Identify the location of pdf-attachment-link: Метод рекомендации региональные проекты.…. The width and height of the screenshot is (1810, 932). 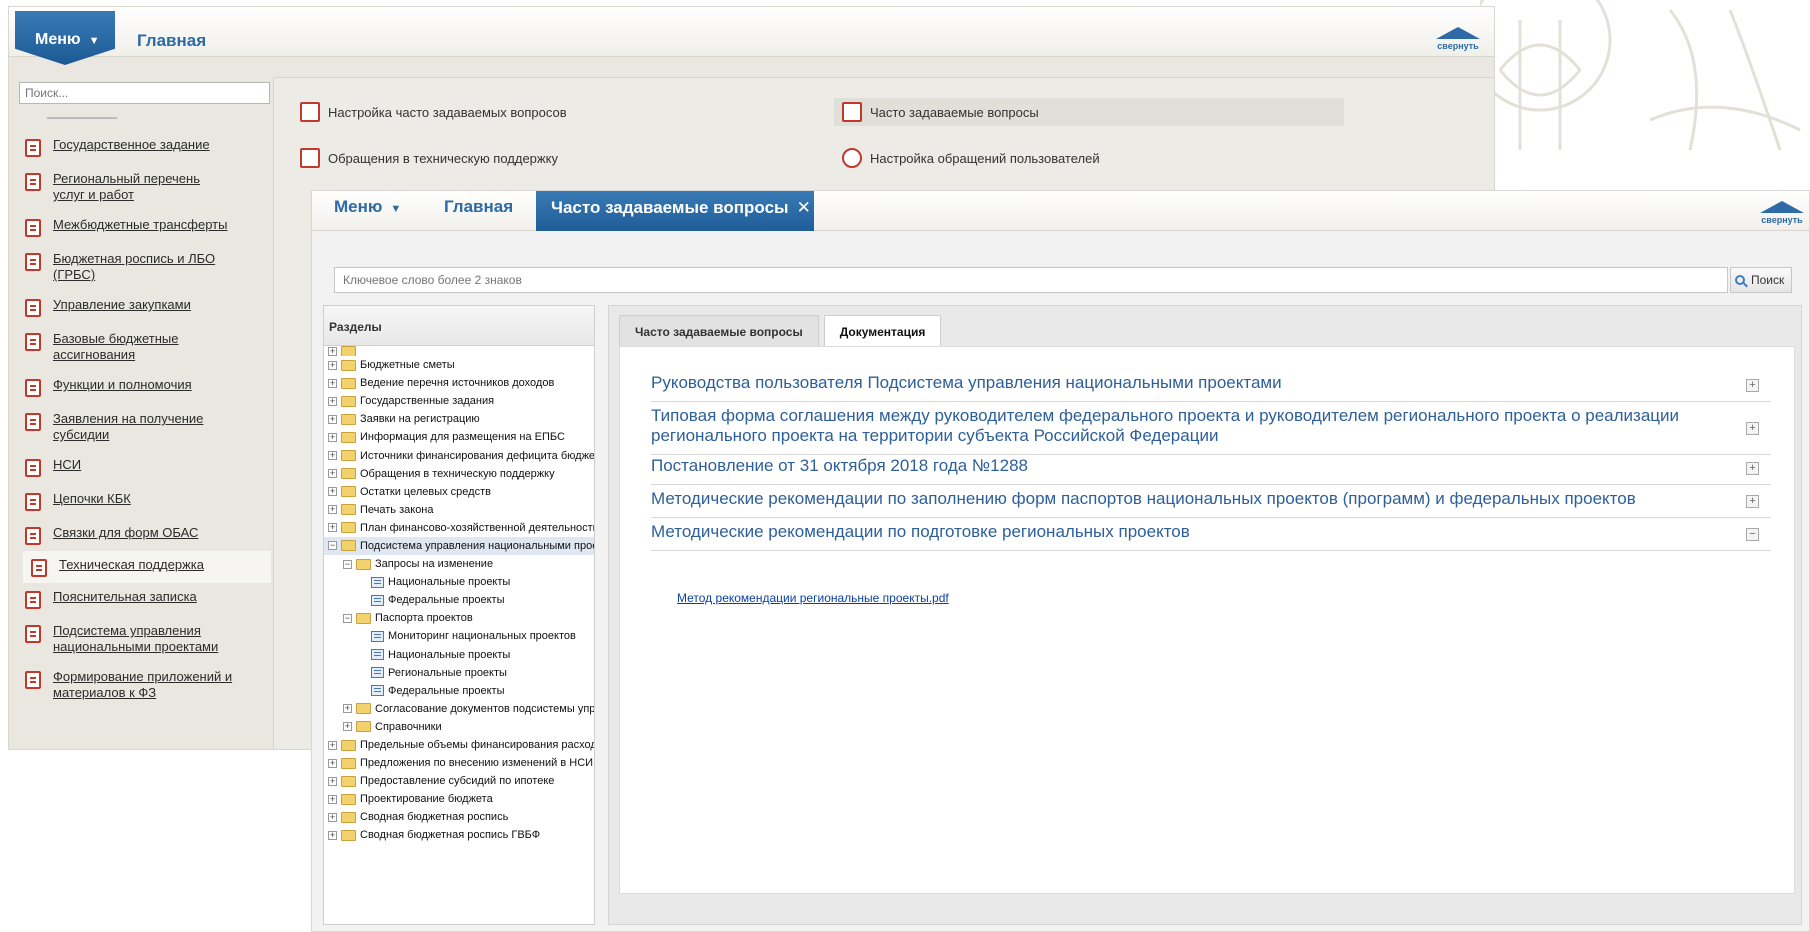
(813, 598).